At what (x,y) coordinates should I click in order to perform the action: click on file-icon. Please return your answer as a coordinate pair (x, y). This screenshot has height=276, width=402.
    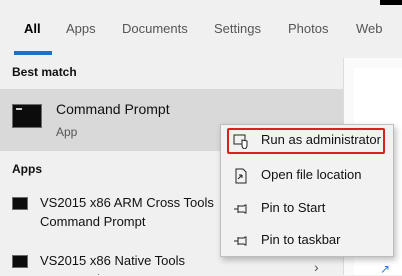
    Looking at the image, I should click on (241, 176).